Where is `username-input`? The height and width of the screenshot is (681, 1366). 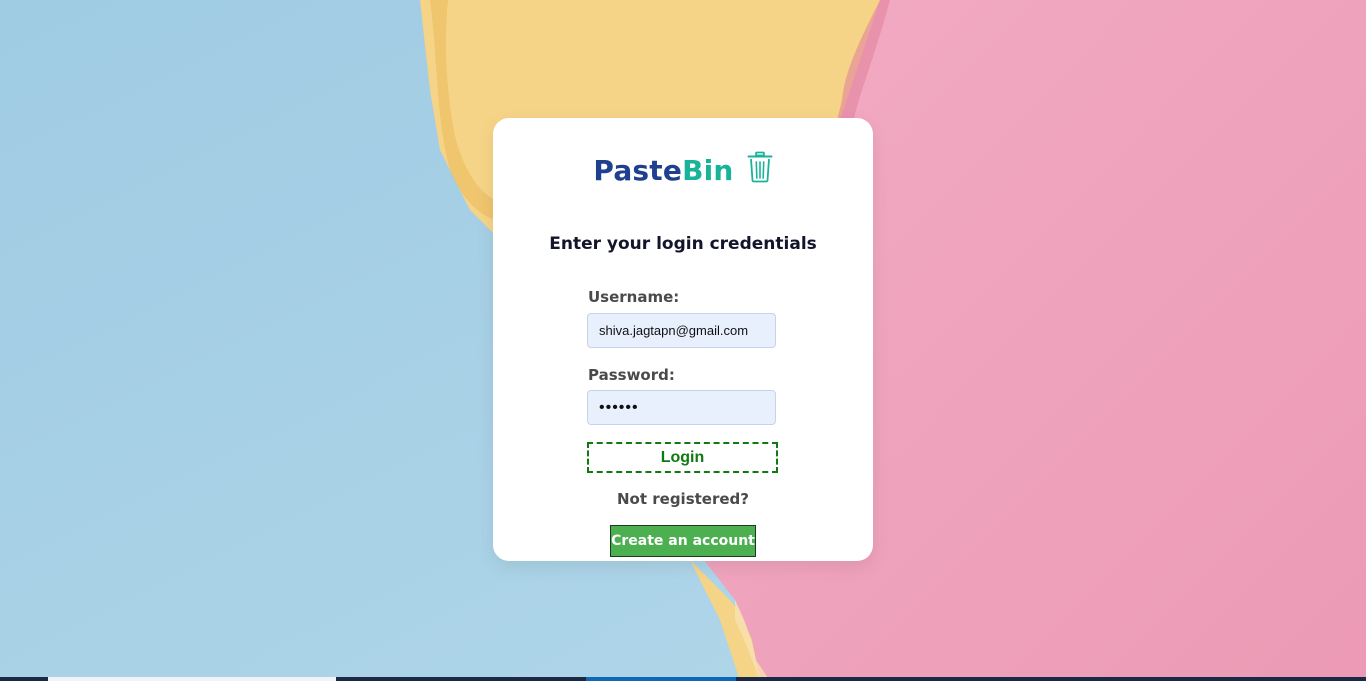 username-input is located at coordinates (681, 330).